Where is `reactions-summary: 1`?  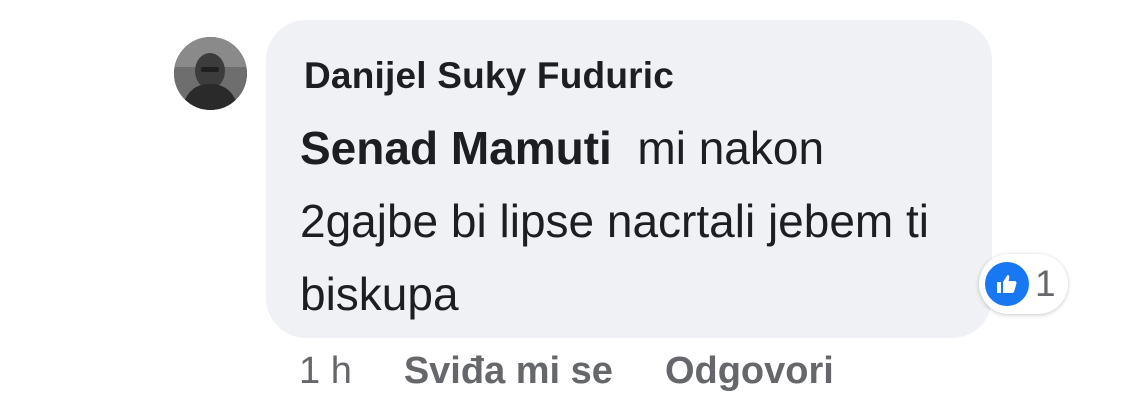
reactions-summary: 1 is located at coordinates (1023, 284).